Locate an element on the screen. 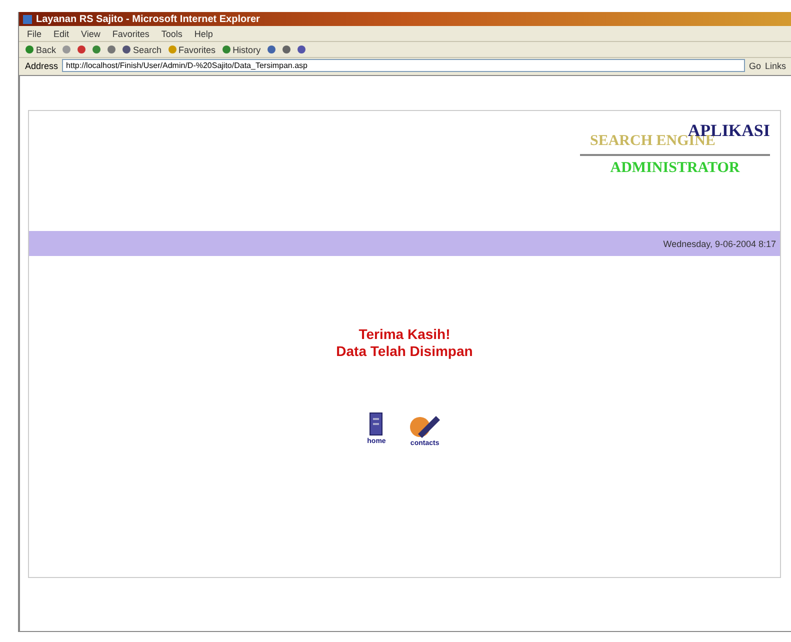 The image size is (791, 642). menu-item: View is located at coordinates (90, 33).